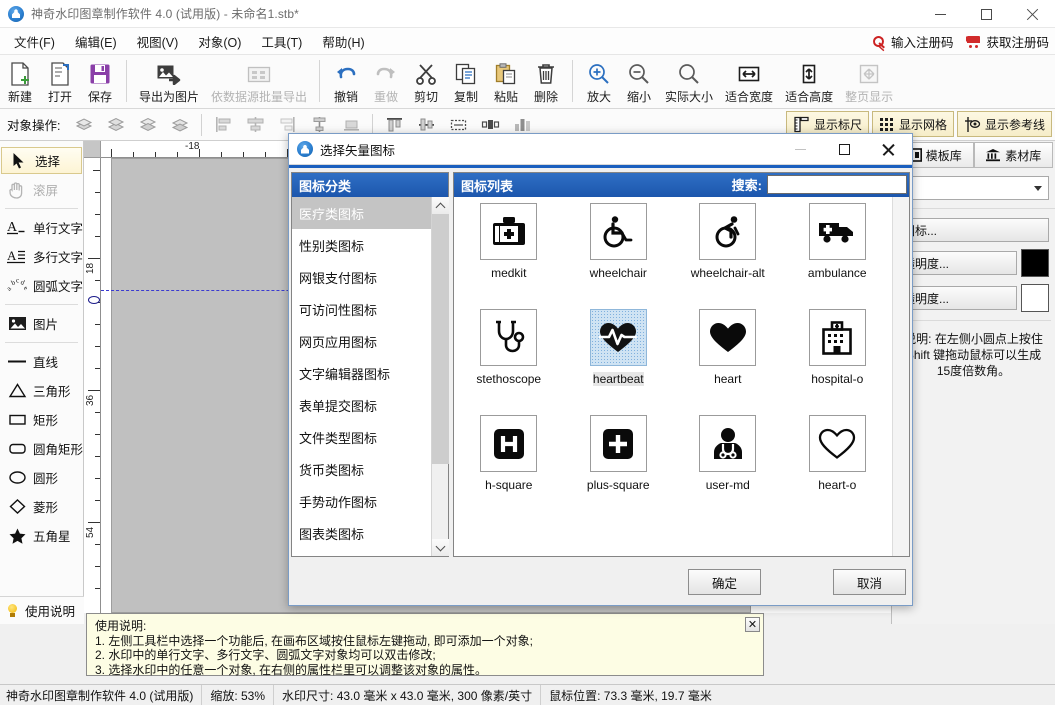 The image size is (1055, 705). I want to click on stethoscope-icon, so click(509, 337).